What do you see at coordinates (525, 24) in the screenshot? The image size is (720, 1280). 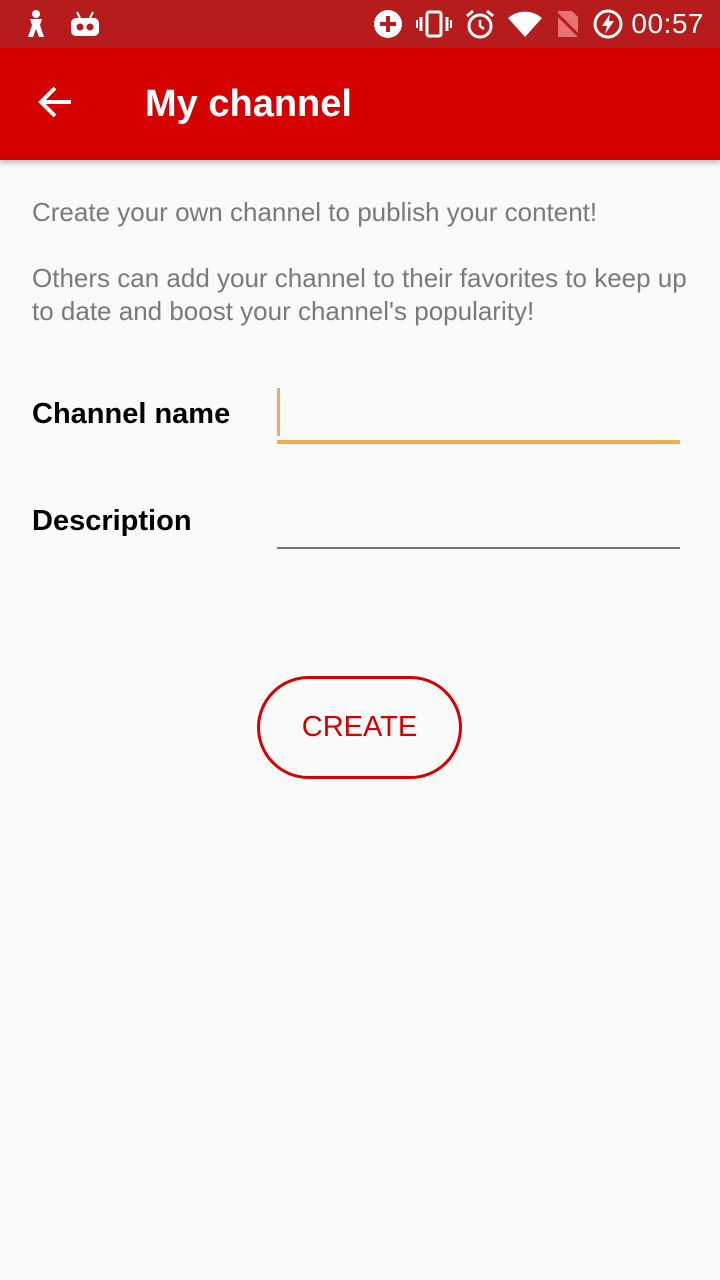 I see `wifi-icon` at bounding box center [525, 24].